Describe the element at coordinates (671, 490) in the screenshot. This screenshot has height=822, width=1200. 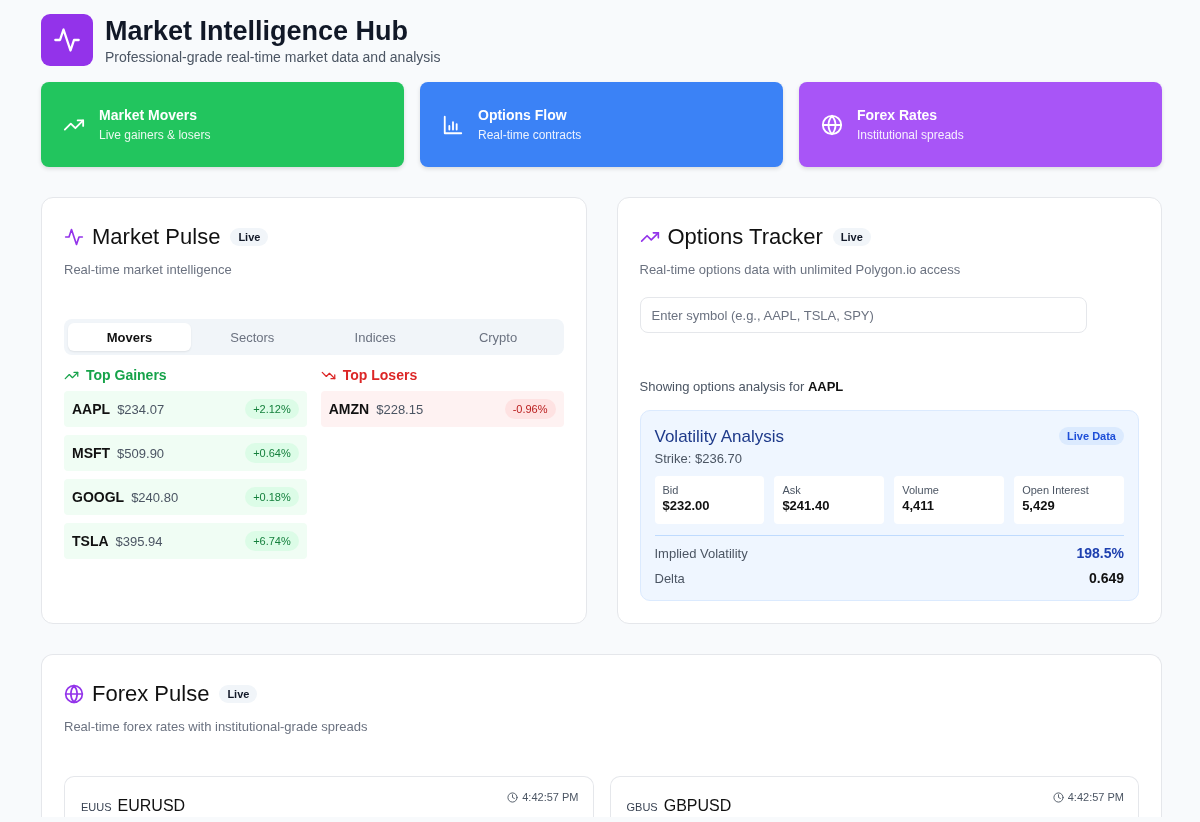
I see `stat-label: Bid` at that location.